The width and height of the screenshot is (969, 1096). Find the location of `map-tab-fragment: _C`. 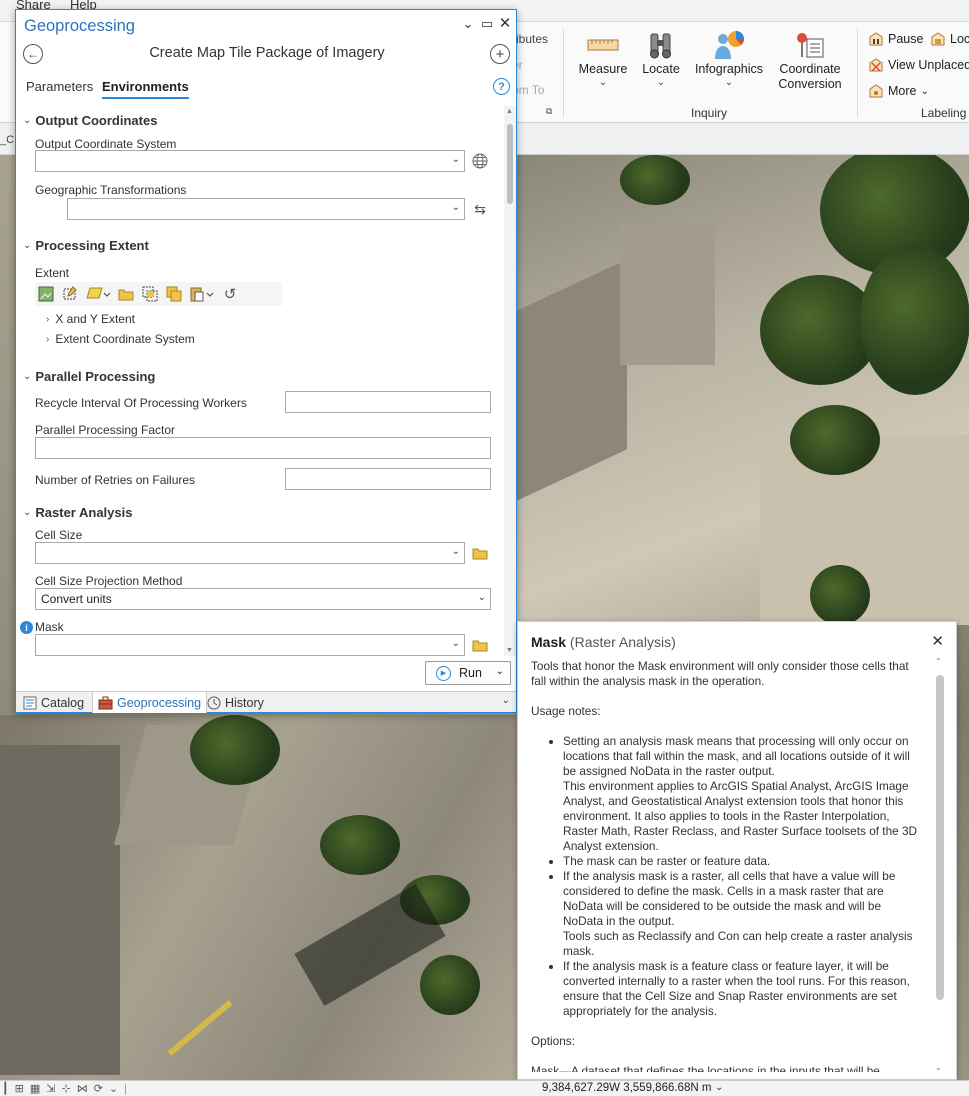

map-tab-fragment: _C is located at coordinates (7, 140).